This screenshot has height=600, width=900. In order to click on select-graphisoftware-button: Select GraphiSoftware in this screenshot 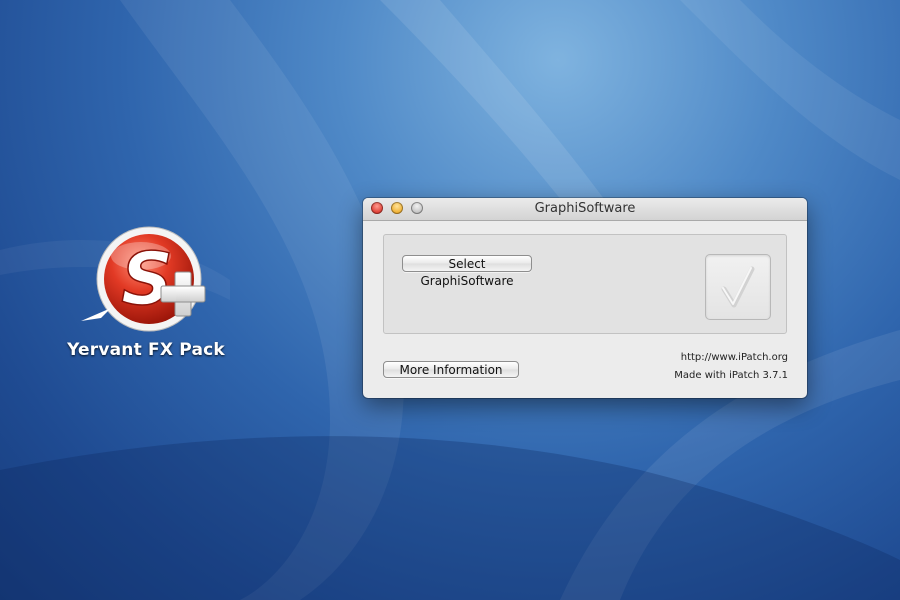, I will do `click(467, 271)`.